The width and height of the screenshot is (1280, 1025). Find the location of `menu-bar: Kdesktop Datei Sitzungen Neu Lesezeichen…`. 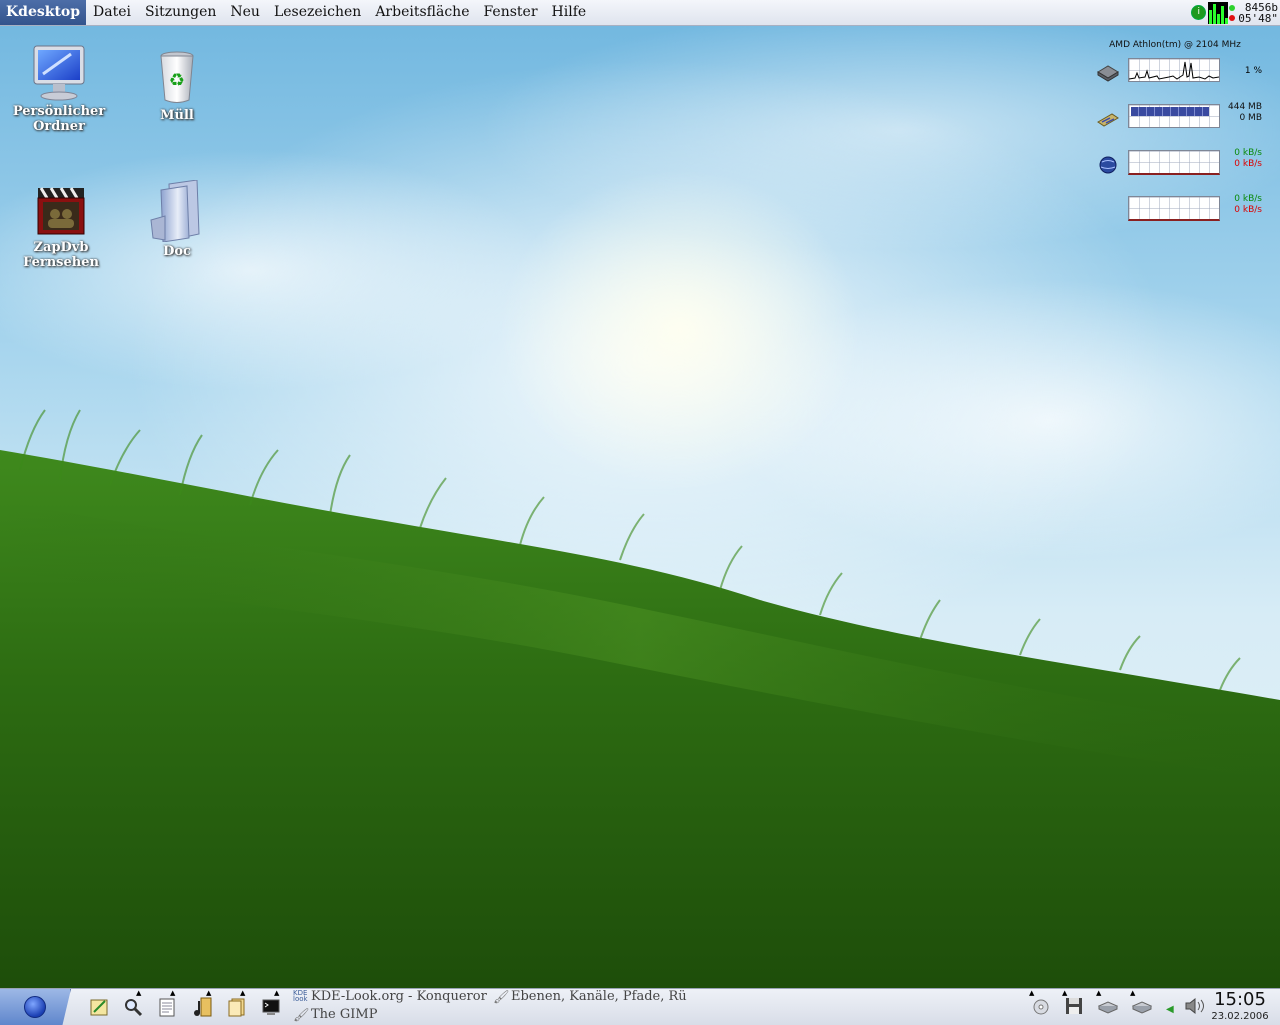

menu-bar: Kdesktop Datei Sitzungen Neu Lesezeichen… is located at coordinates (640, 13).